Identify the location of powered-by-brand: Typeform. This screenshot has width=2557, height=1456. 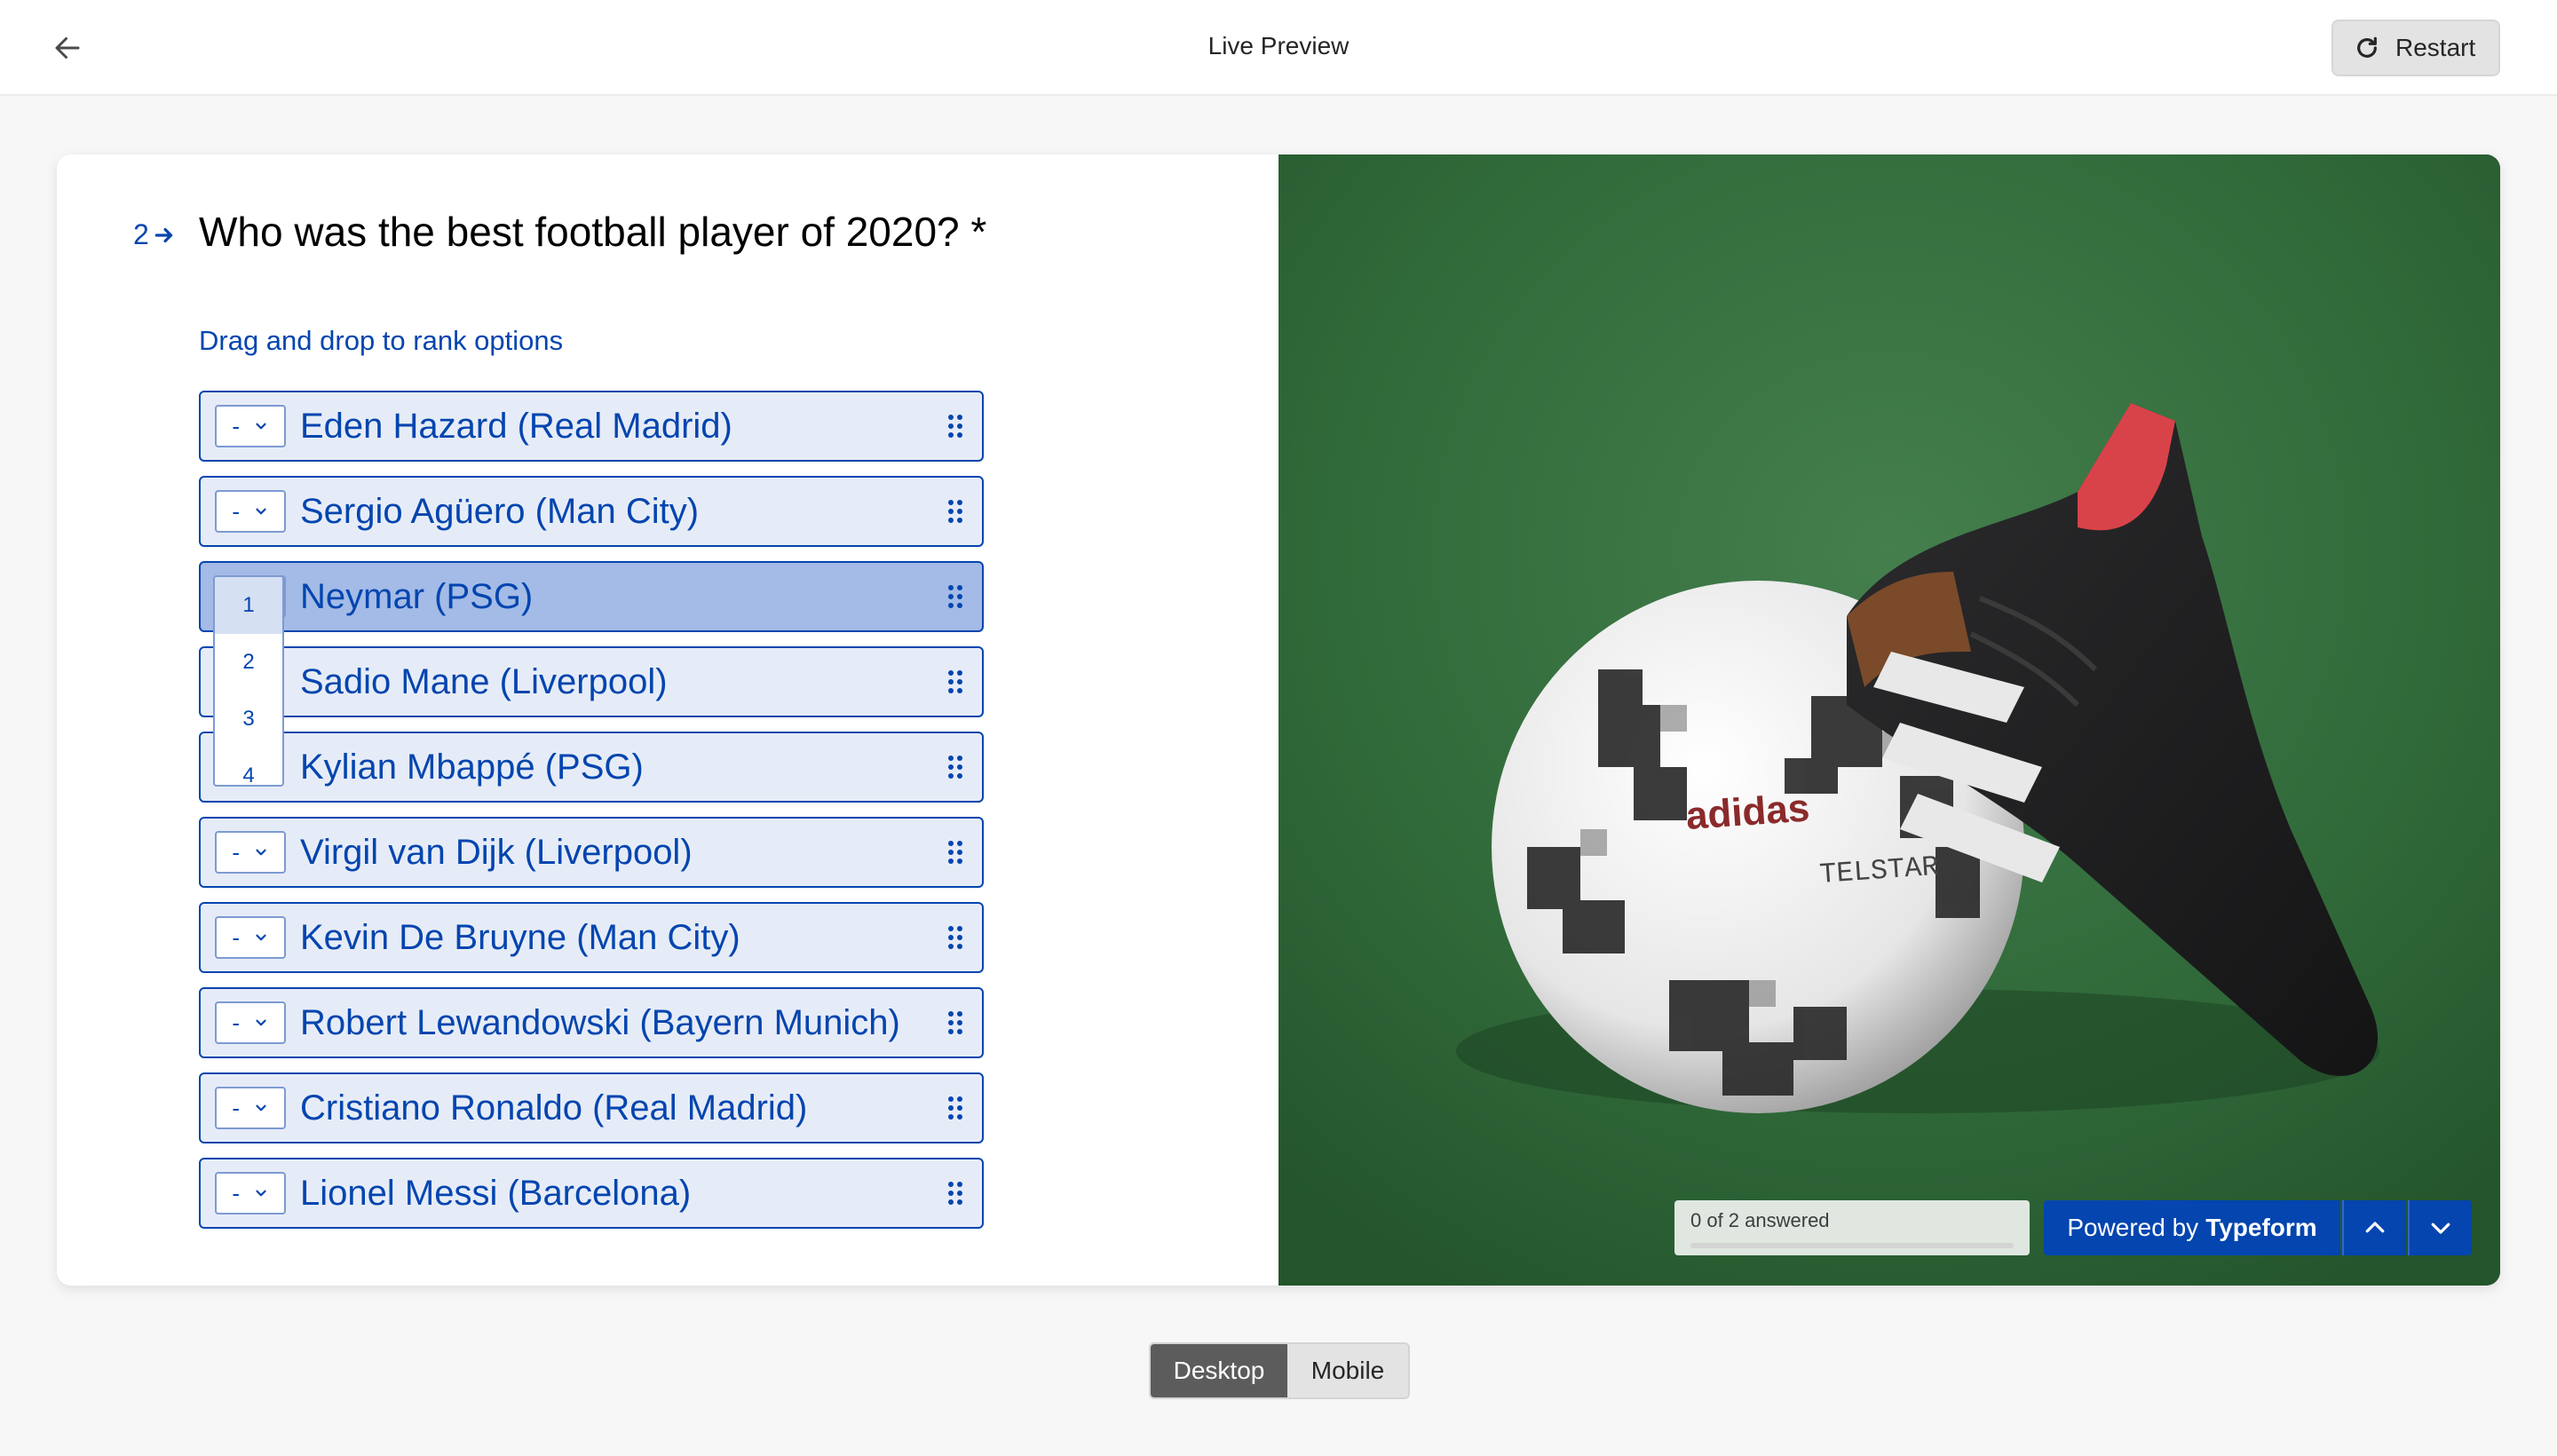
(2261, 1227).